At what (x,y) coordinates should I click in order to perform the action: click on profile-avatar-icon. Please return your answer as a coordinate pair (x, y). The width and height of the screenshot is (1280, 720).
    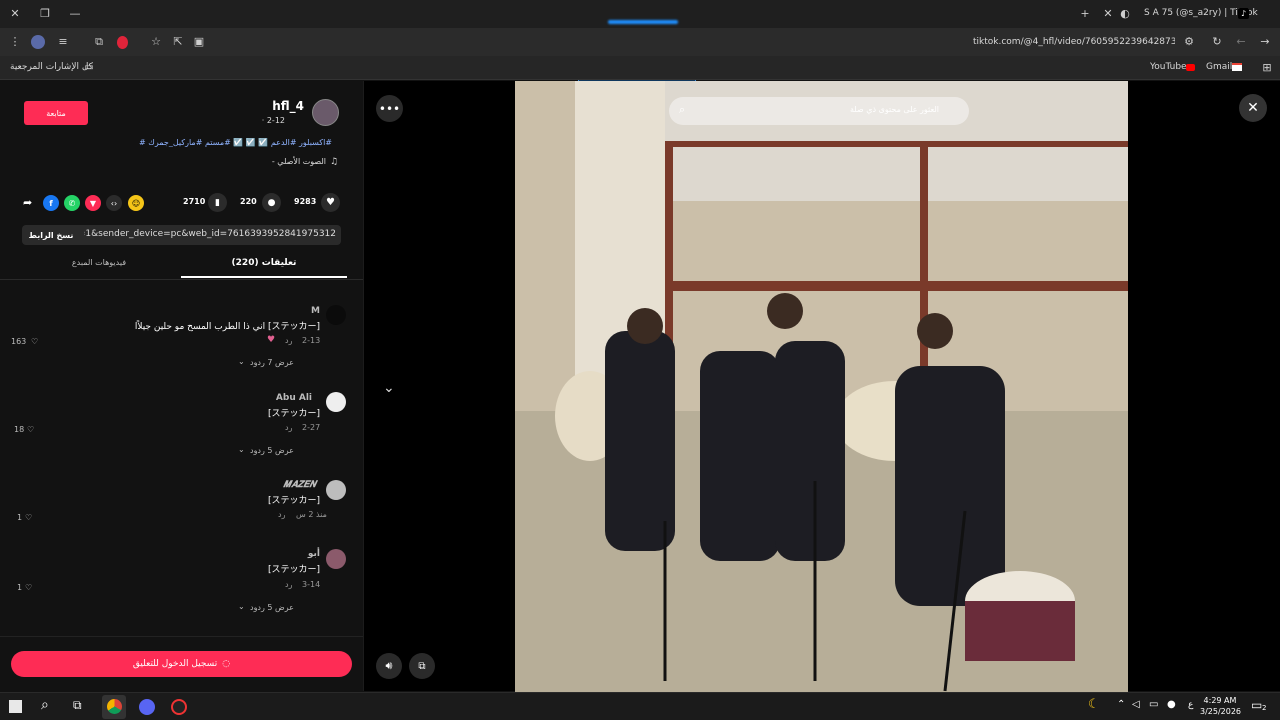
    Looking at the image, I should click on (38, 42).